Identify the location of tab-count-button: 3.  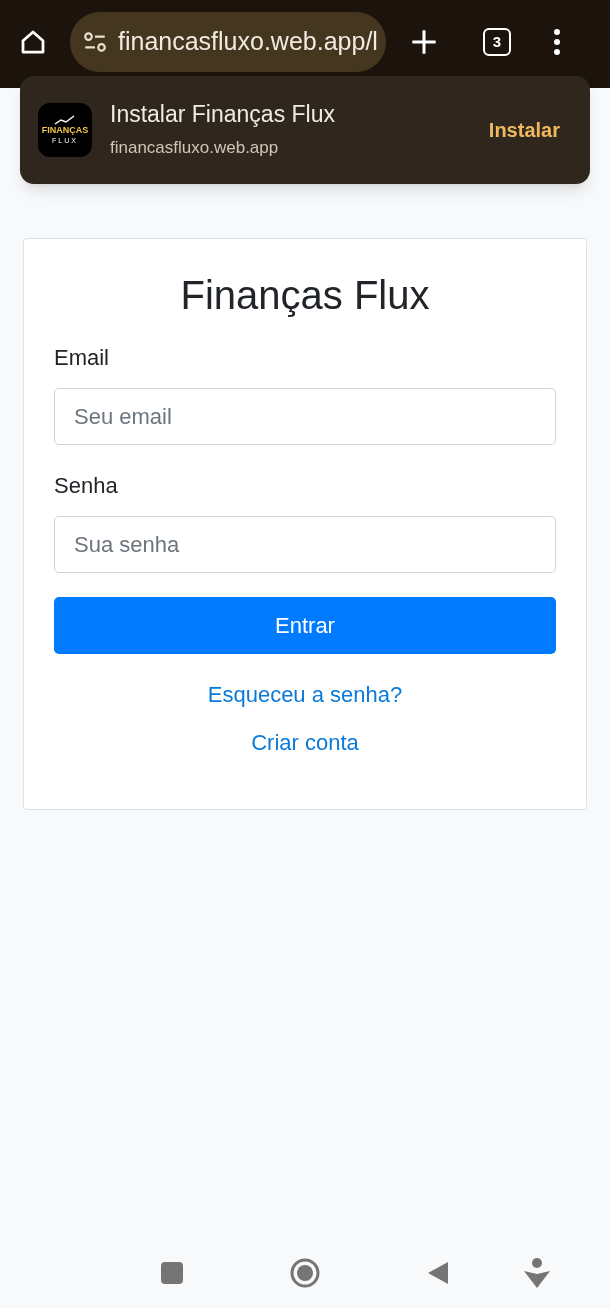
(497, 42).